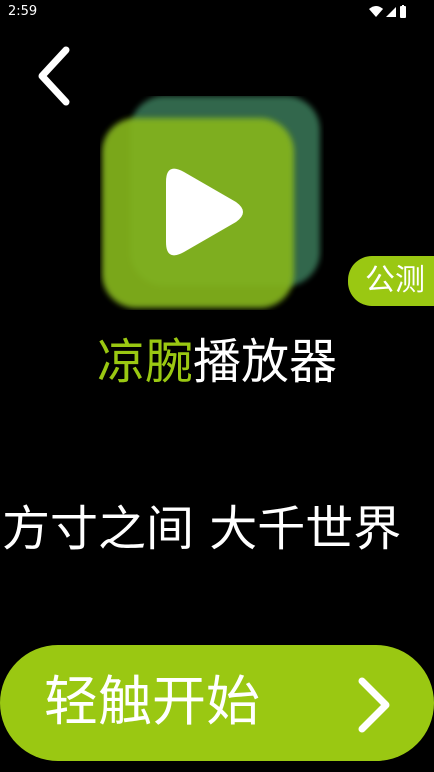  I want to click on start-button-label: 轻触开始, so click(152, 701).